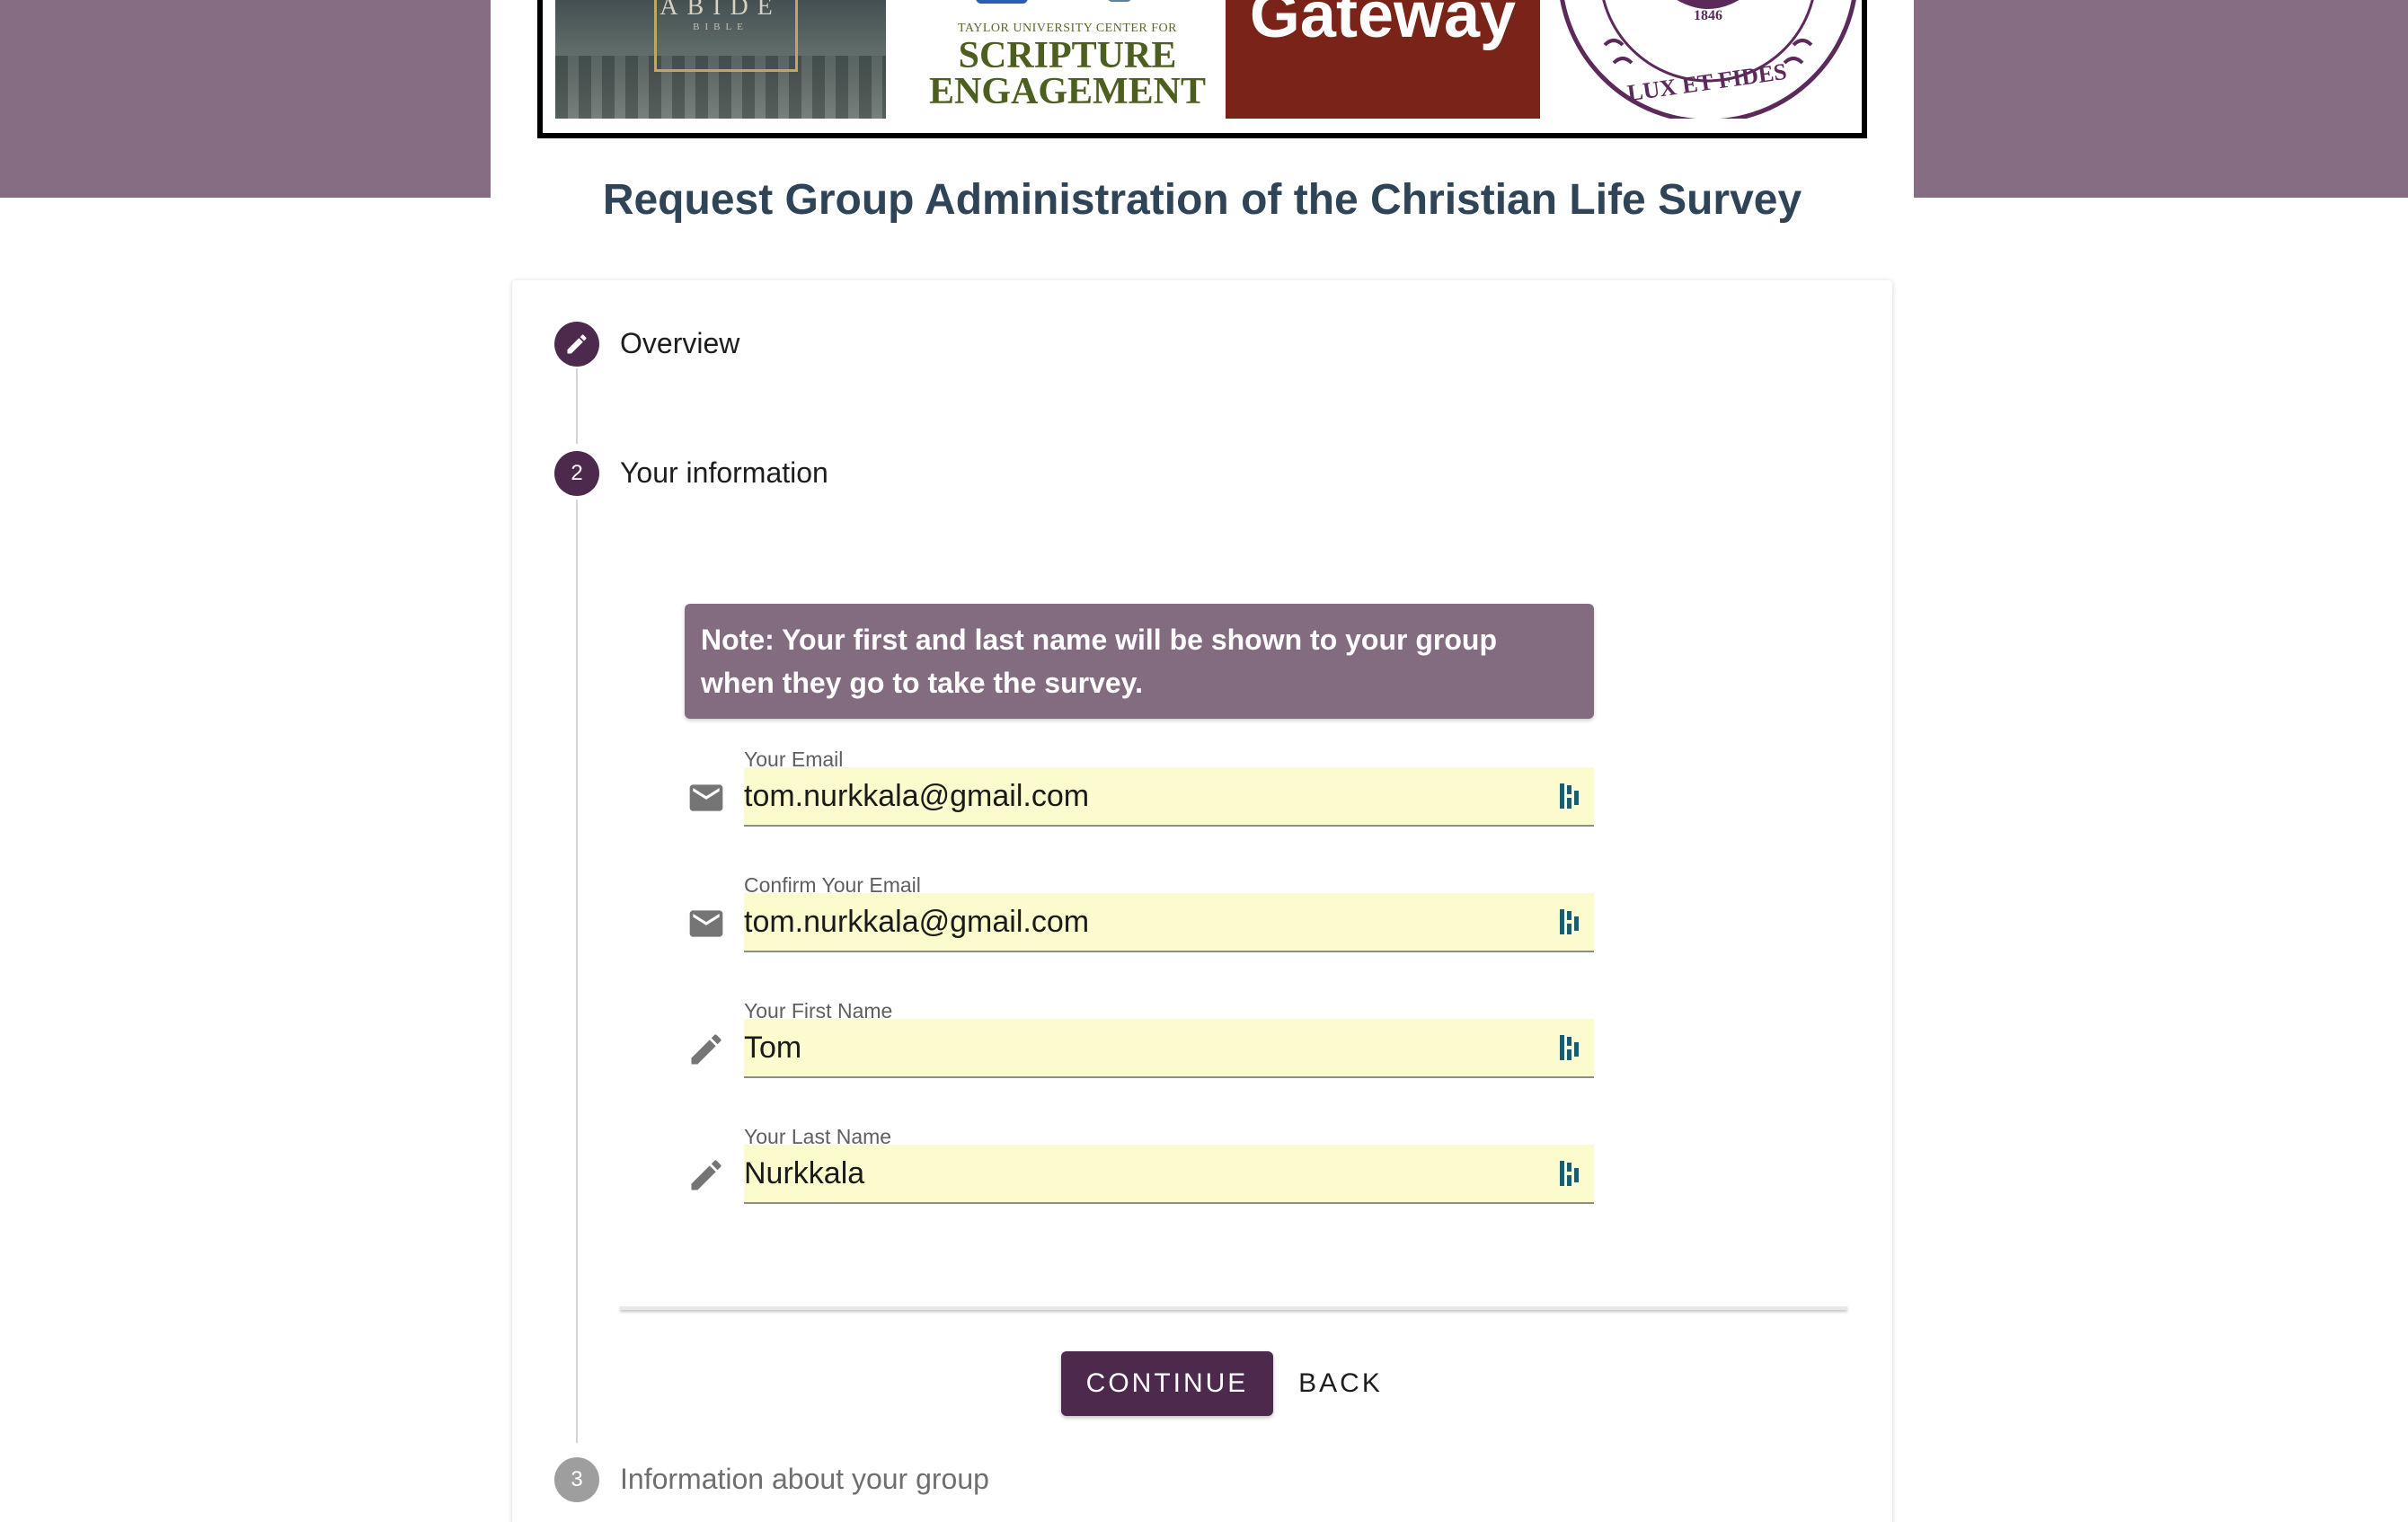 This screenshot has height=1522, width=2408. I want to click on back-button: BACK, so click(1340, 1383).